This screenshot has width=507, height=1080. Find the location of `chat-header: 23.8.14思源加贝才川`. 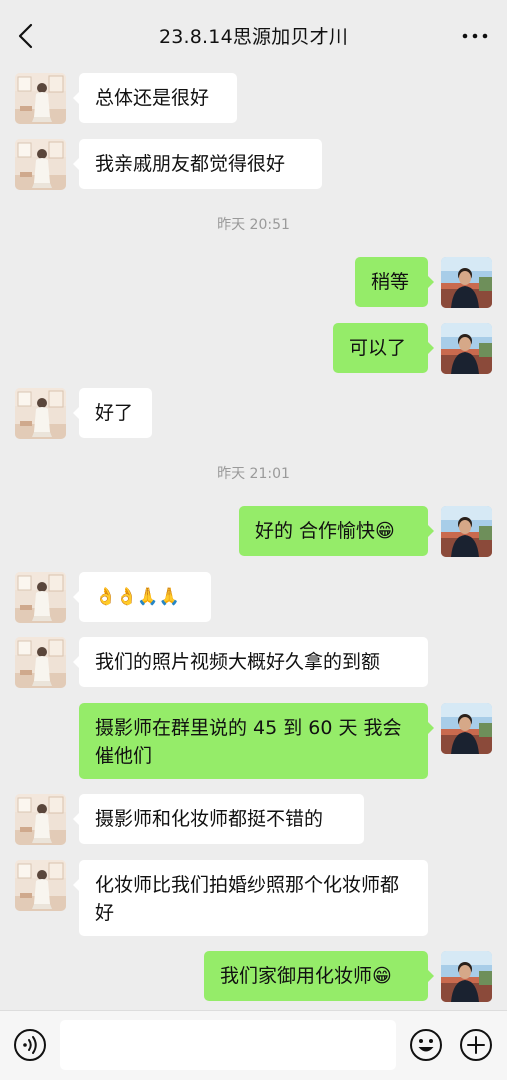

chat-header: 23.8.14思源加贝才川 is located at coordinates (253, 35).